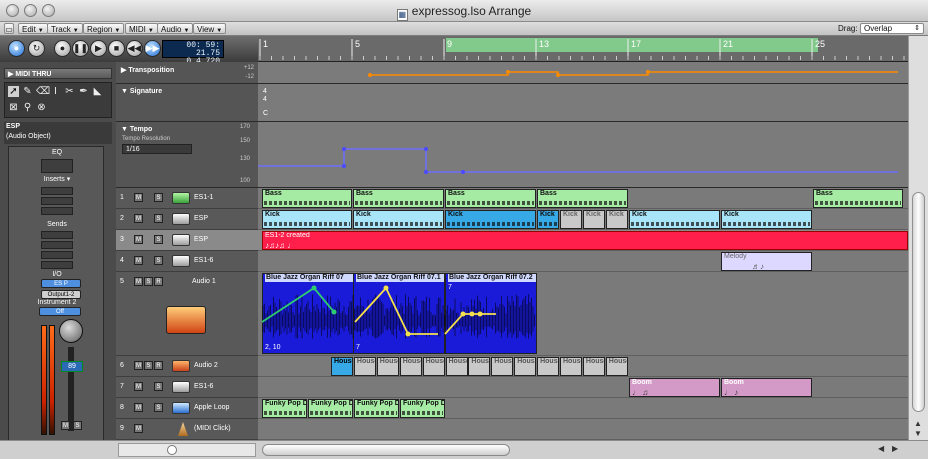 This screenshot has height=459, width=928. I want to click on midi-region: Boom ♩ ♪, so click(766, 387).